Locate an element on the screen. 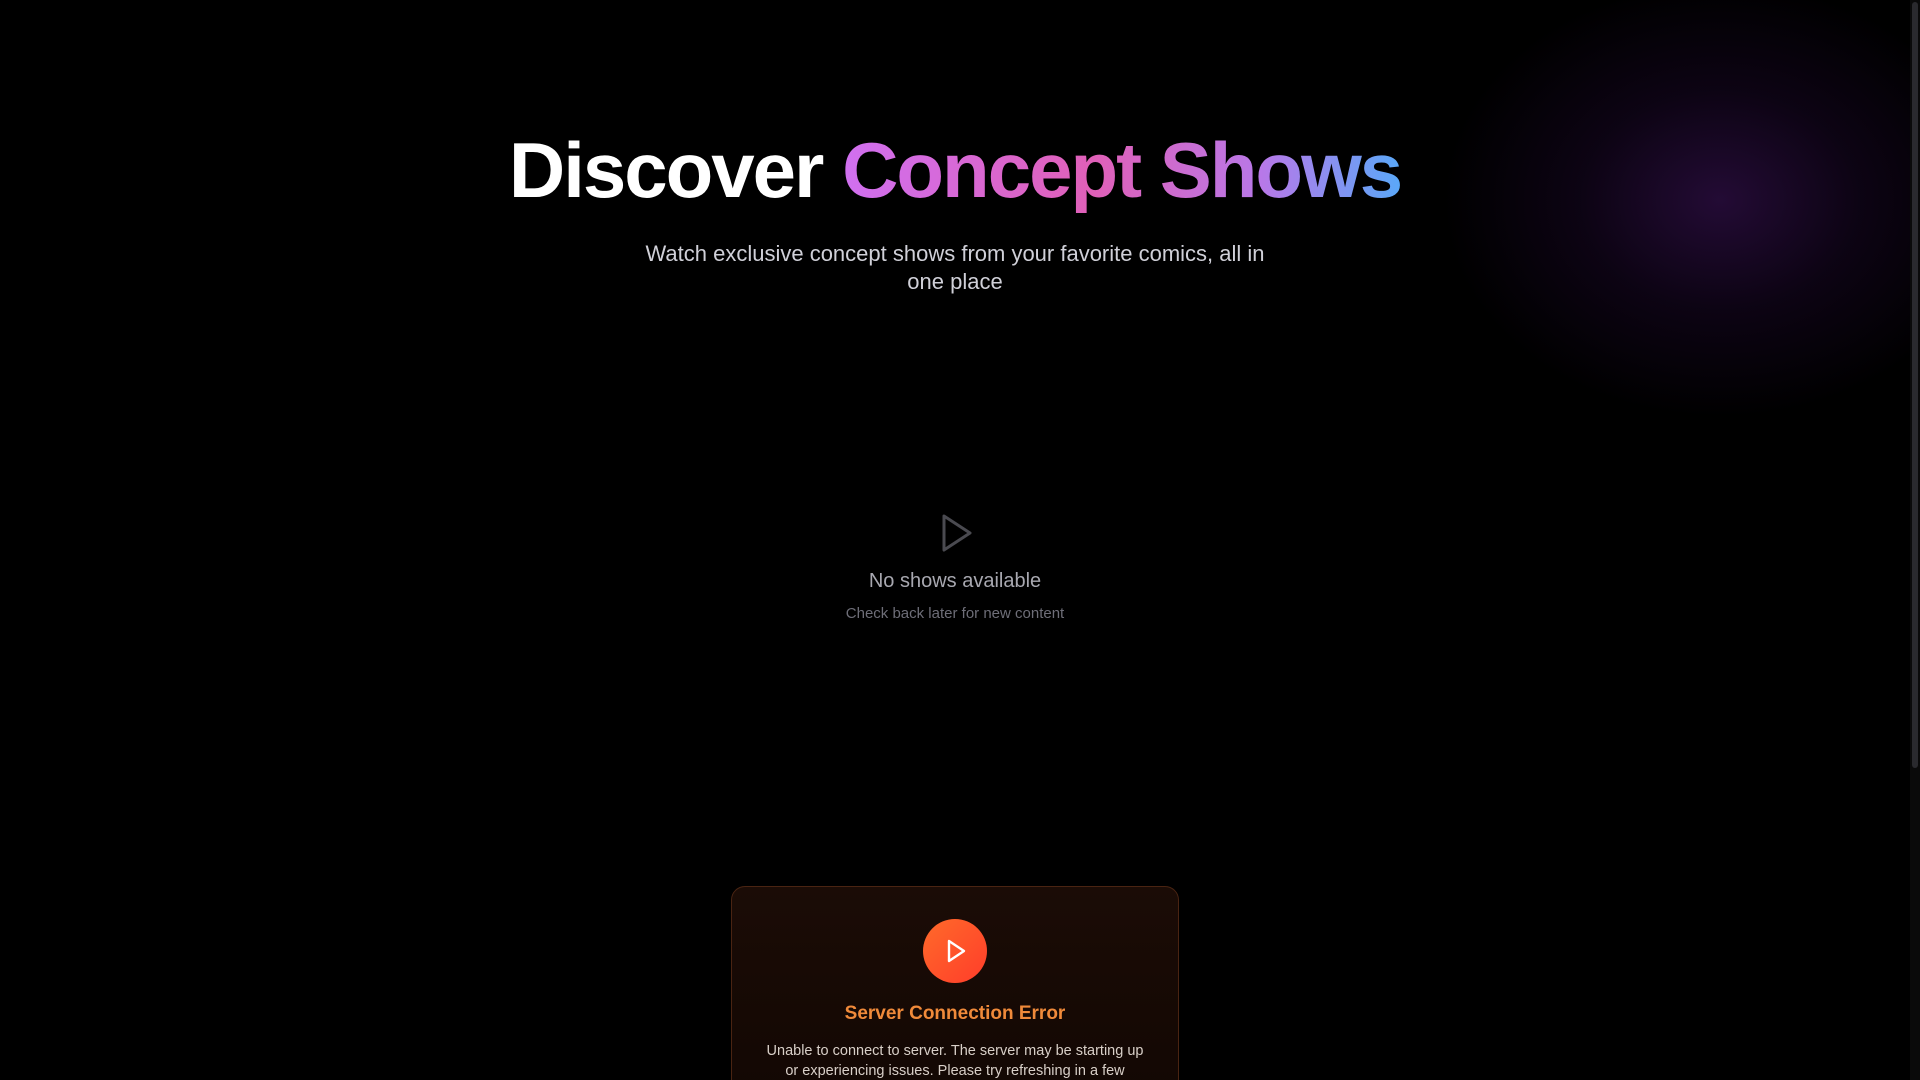  scrollbar is located at coordinates (1915, 540).